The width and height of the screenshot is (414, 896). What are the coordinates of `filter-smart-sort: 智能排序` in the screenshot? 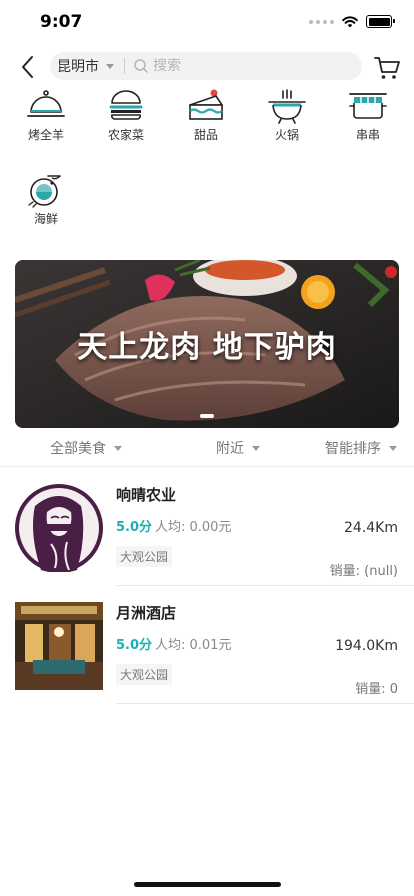 It's located at (361, 448).